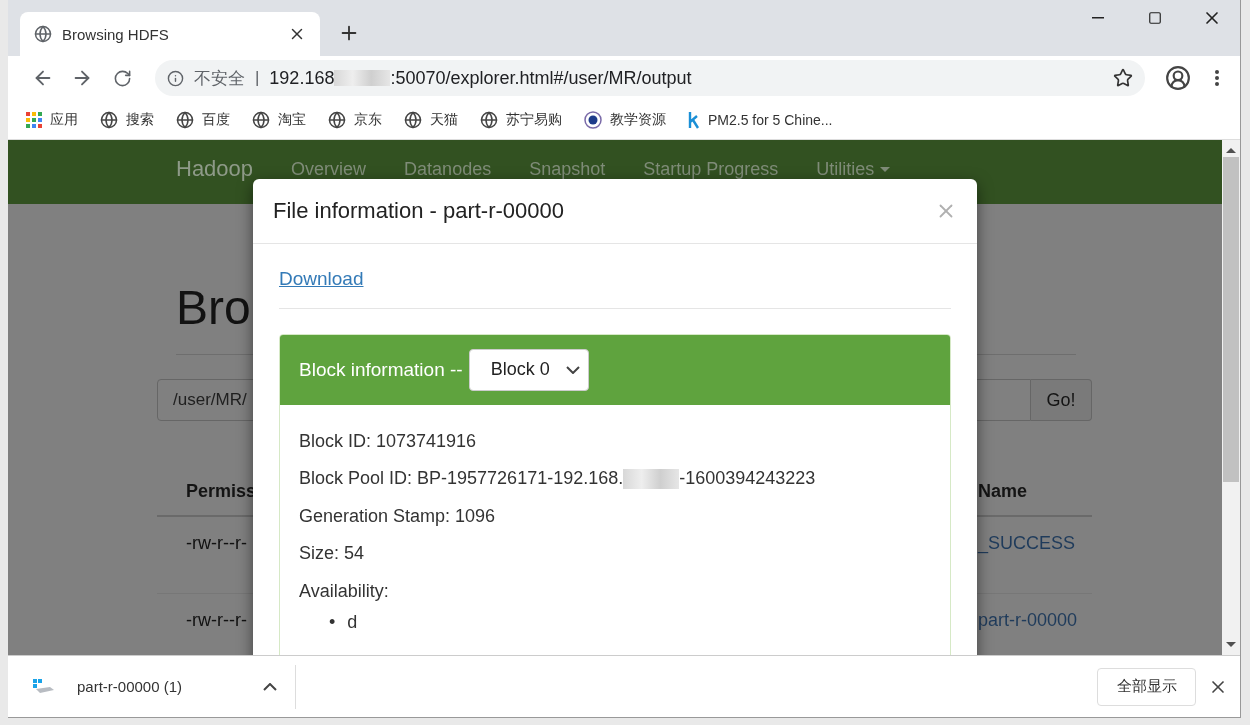 The width and height of the screenshot is (1250, 725). Describe the element at coordinates (1061, 400) in the screenshot. I see `go-button: Go!` at that location.